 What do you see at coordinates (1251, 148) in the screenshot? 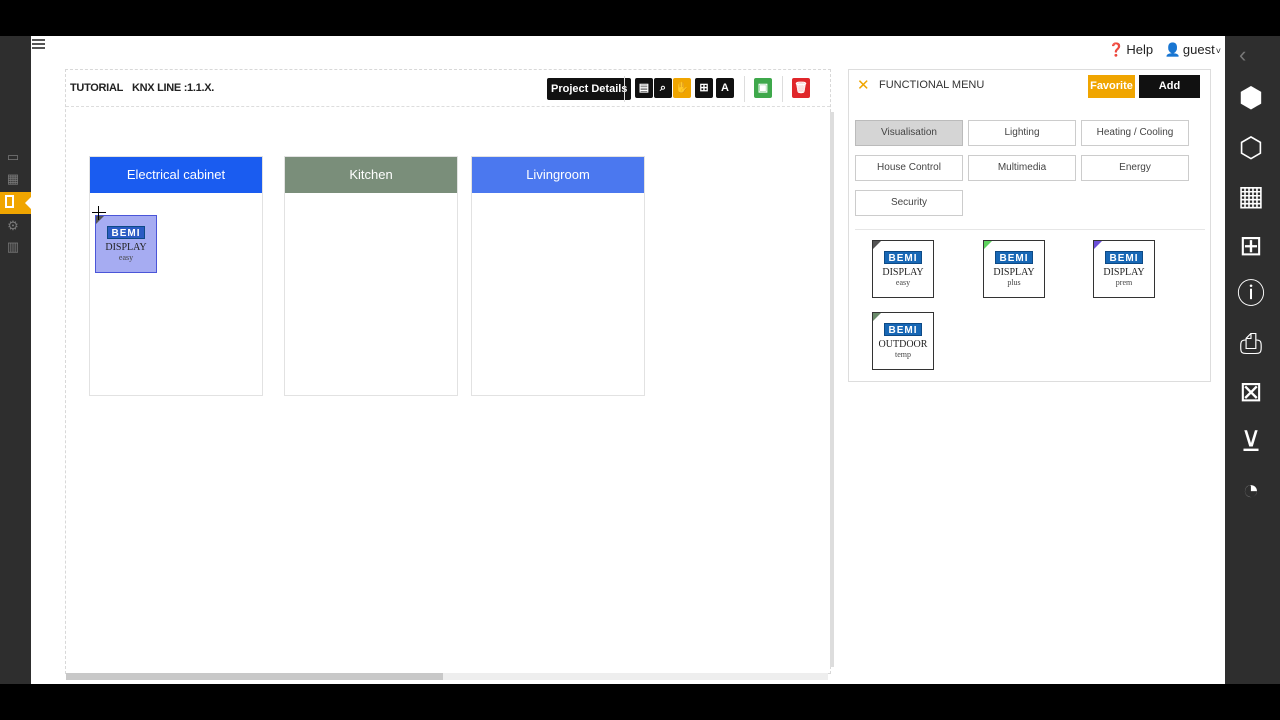
I see `cubes-icon: ⬡` at bounding box center [1251, 148].